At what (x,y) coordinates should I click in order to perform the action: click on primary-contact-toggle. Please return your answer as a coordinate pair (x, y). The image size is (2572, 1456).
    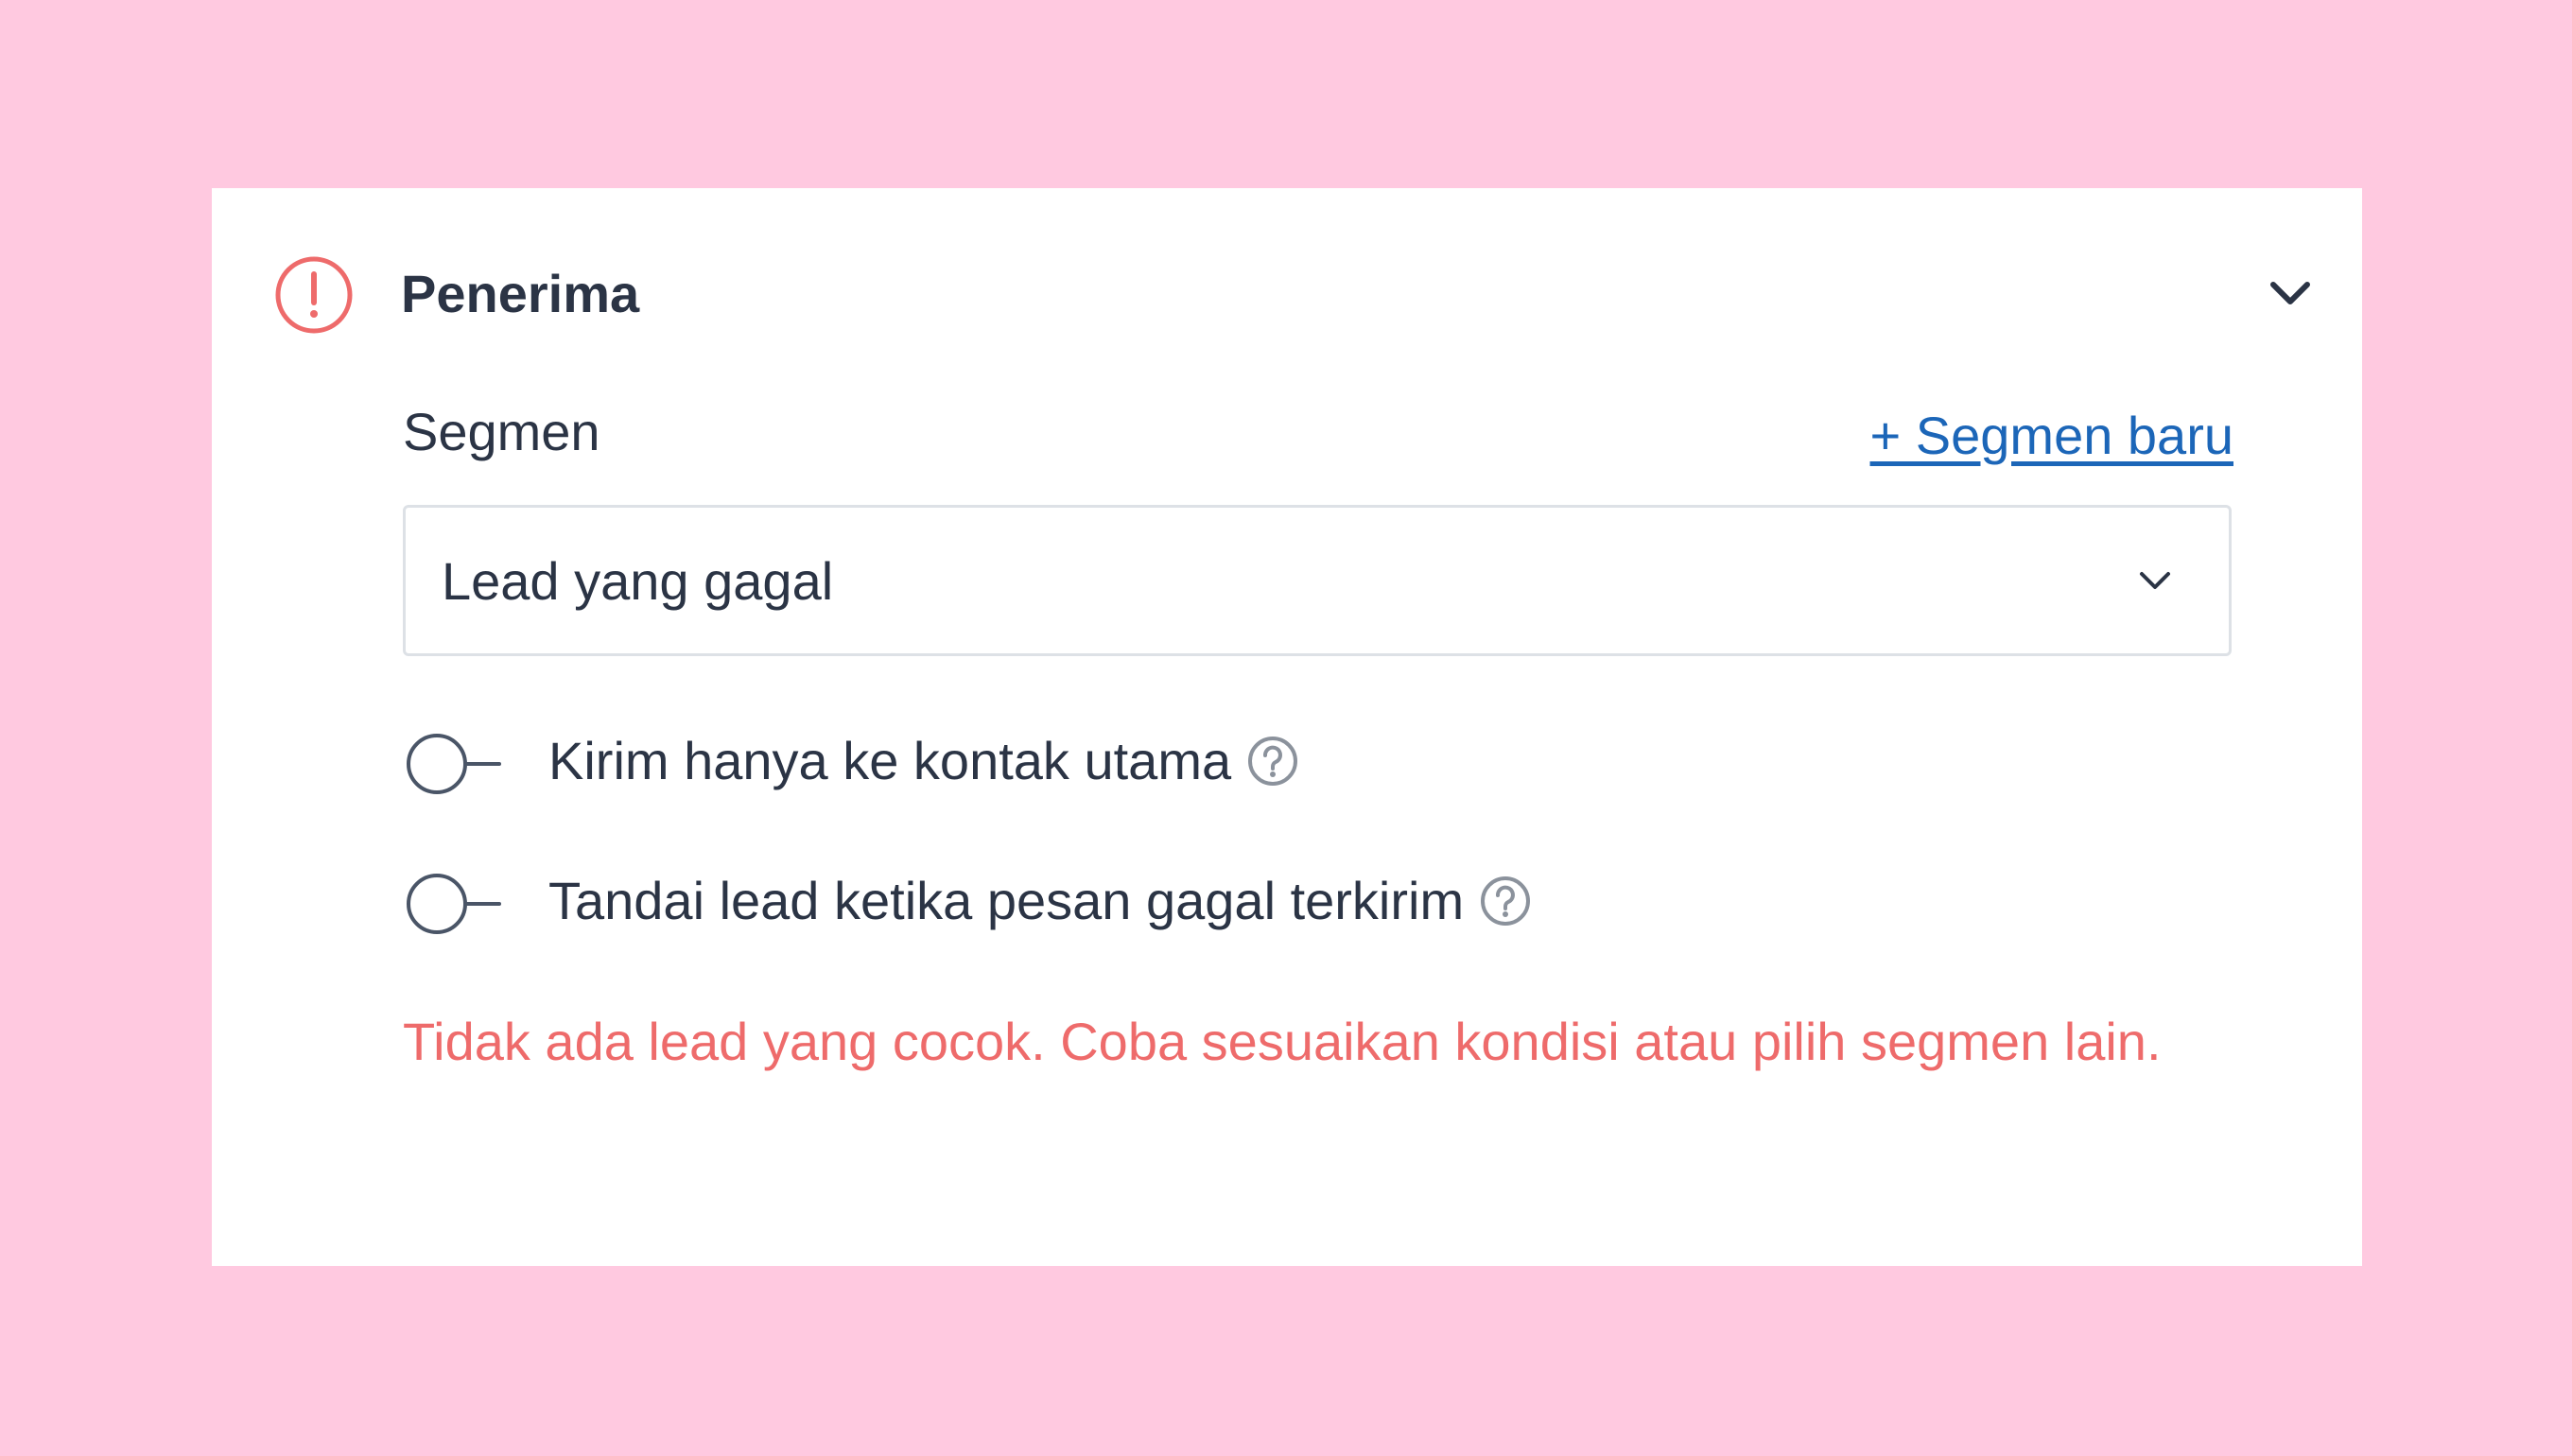
    Looking at the image, I should click on (455, 764).